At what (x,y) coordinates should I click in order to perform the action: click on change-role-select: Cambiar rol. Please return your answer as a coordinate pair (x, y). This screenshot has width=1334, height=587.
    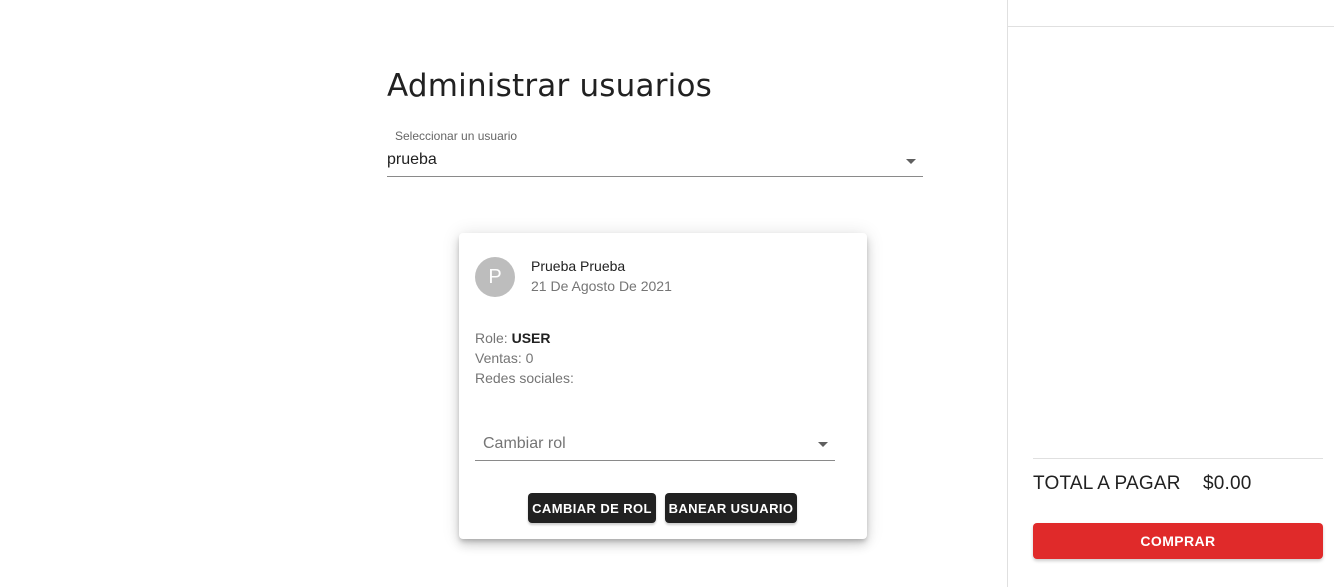
    Looking at the image, I should click on (655, 443).